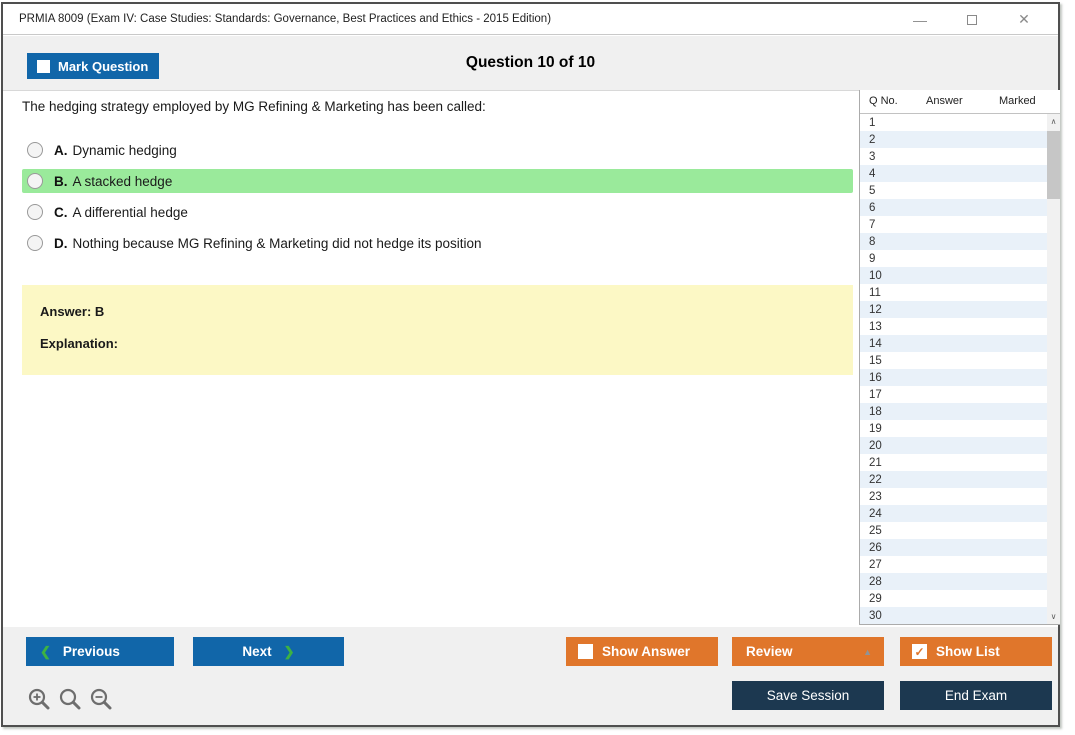 This screenshot has width=1075, height=735. What do you see at coordinates (944, 101) in the screenshot?
I see `column-header-answer: Answer` at bounding box center [944, 101].